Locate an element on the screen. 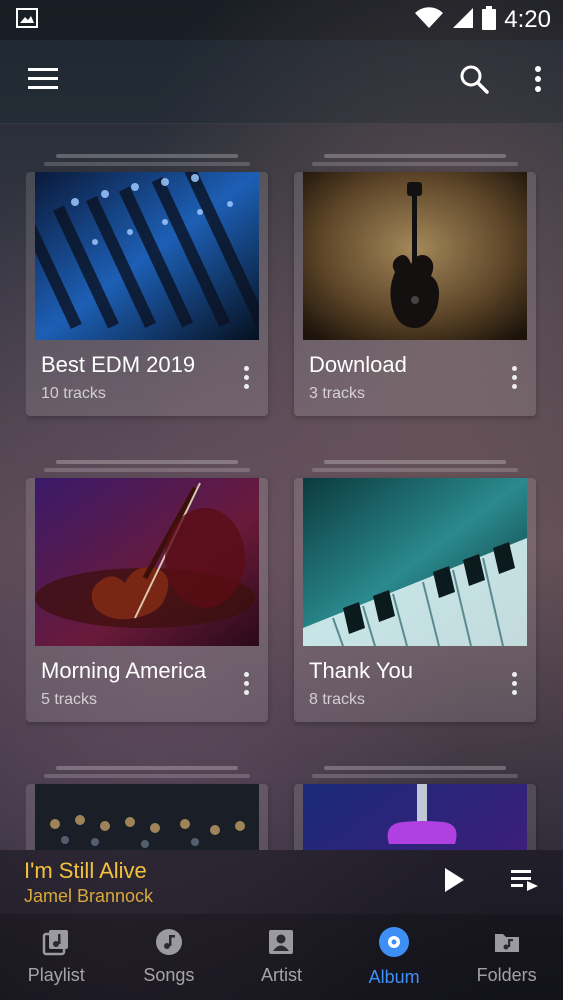 Image resolution: width=563 pixels, height=1000 pixels. now-playing-info: I'm Still Alive Jamel Brannock is located at coordinates (88, 882).